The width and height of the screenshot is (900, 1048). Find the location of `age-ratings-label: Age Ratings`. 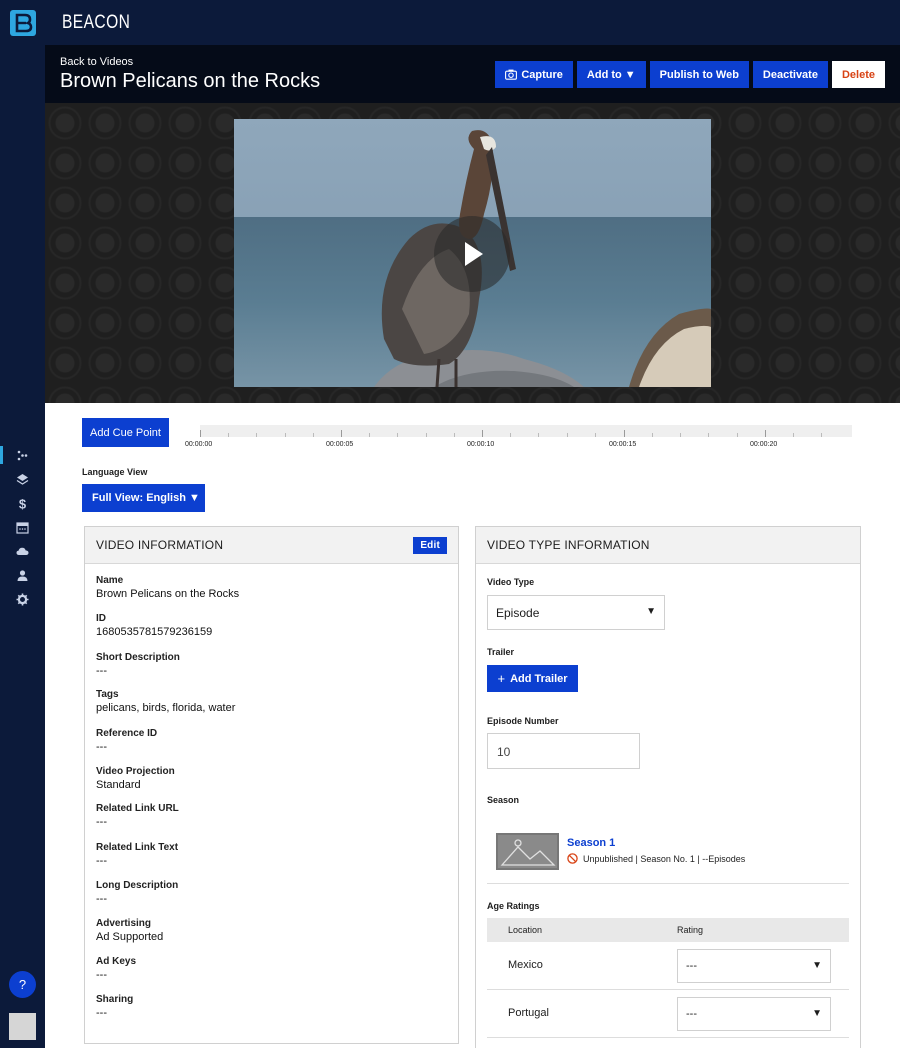

age-ratings-label: Age Ratings is located at coordinates (513, 906).